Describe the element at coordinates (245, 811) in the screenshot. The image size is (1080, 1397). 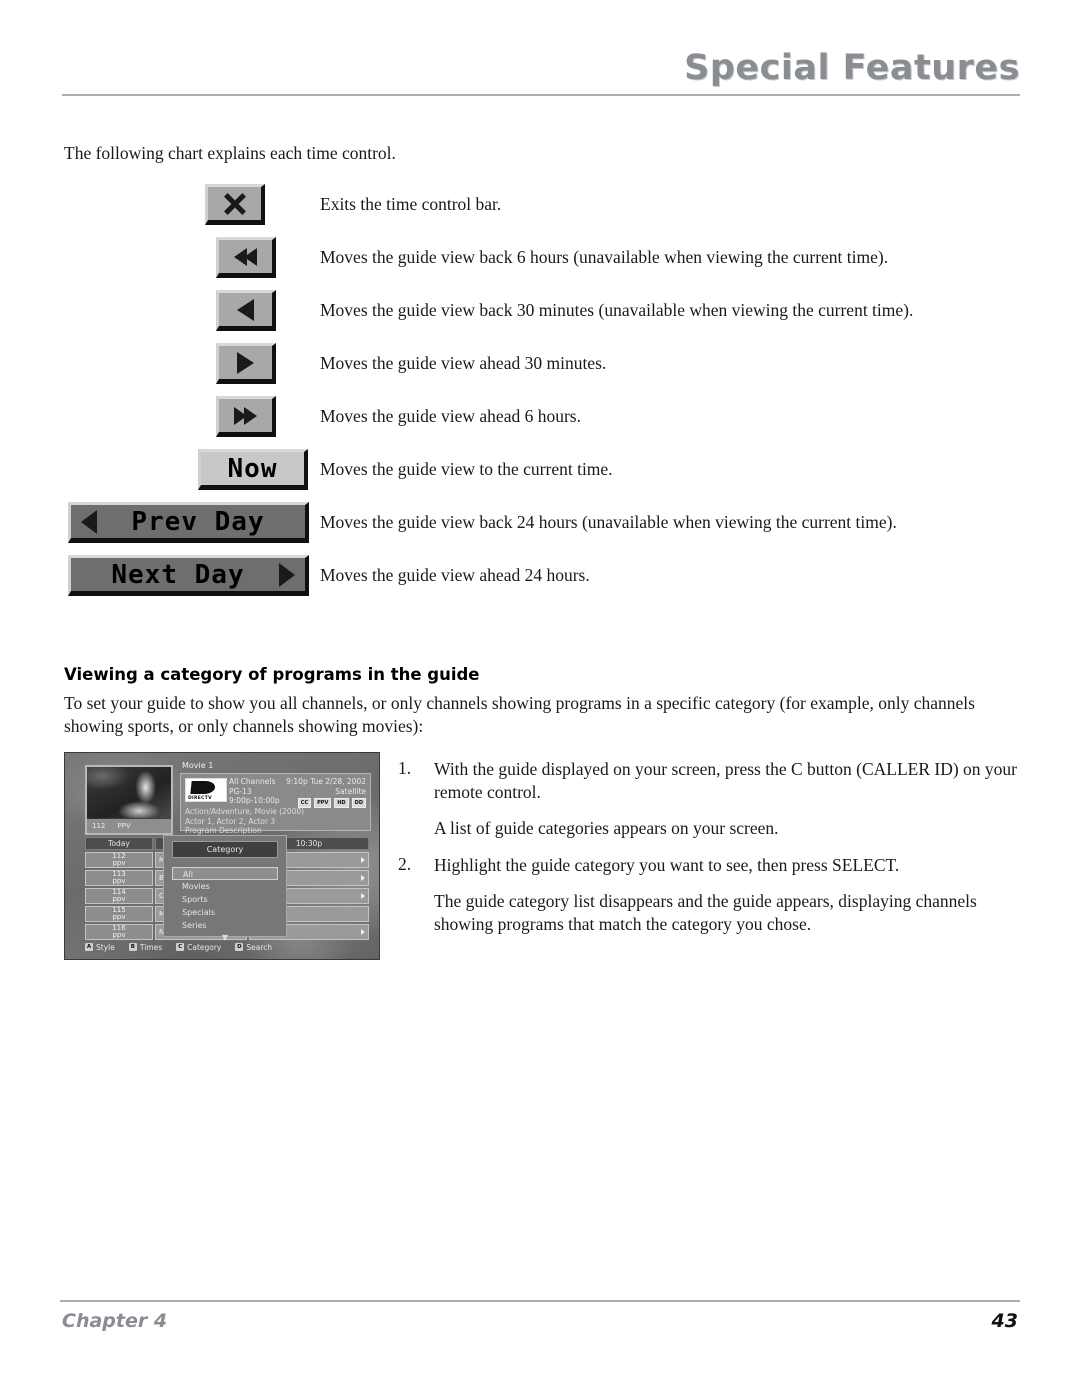
I see `info-genre: Action/Adventure, Movie (2000)` at that location.